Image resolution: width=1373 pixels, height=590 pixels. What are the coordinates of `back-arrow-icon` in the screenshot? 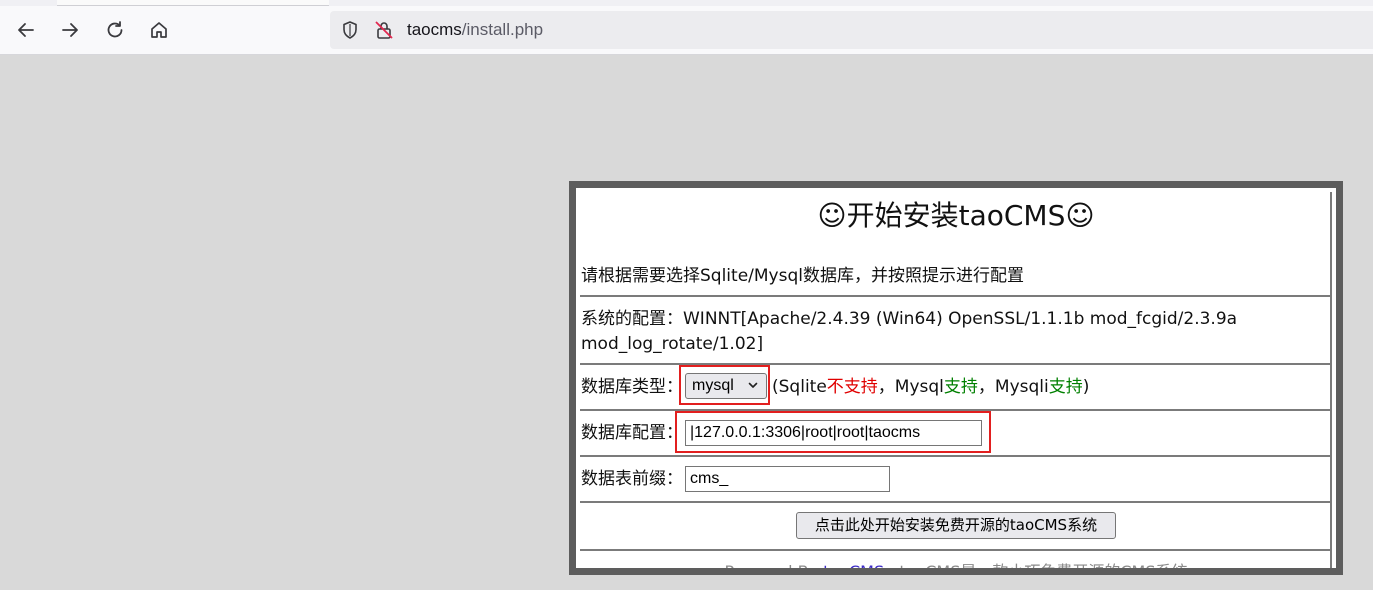 It's located at (26, 30).